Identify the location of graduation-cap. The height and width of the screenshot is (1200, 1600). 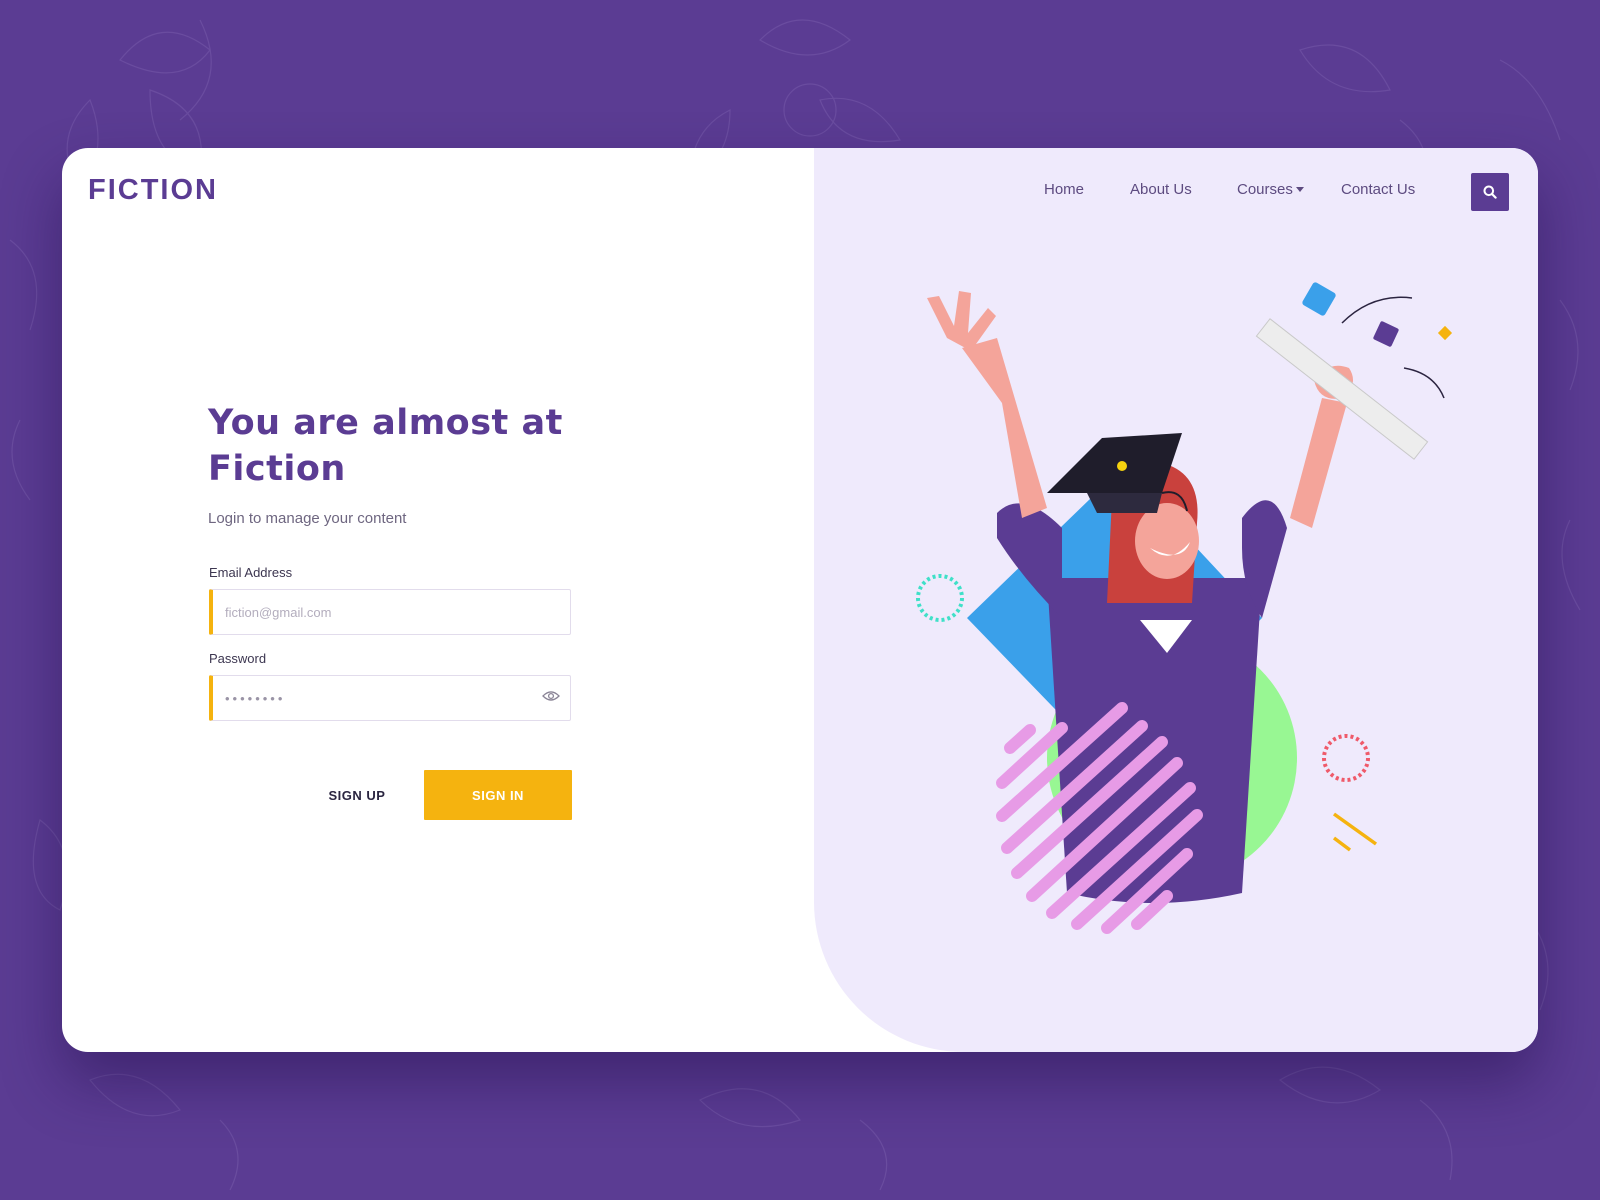
(1114, 463).